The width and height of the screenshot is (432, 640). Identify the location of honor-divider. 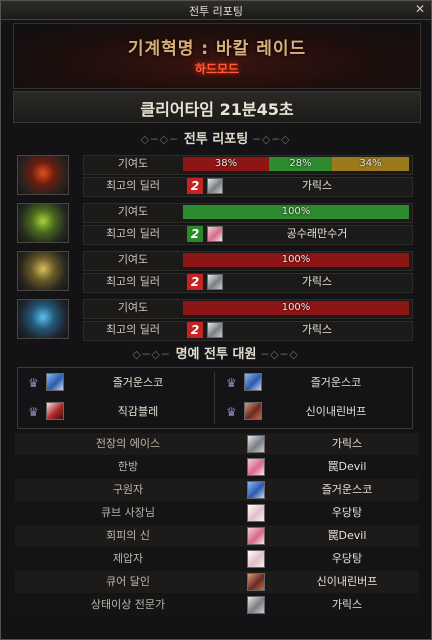
(214, 398).